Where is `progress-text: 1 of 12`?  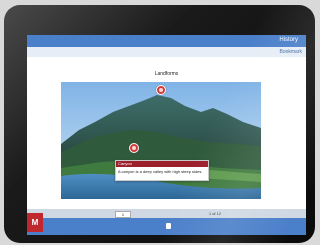 progress-text: 1 of 12 is located at coordinates (215, 213).